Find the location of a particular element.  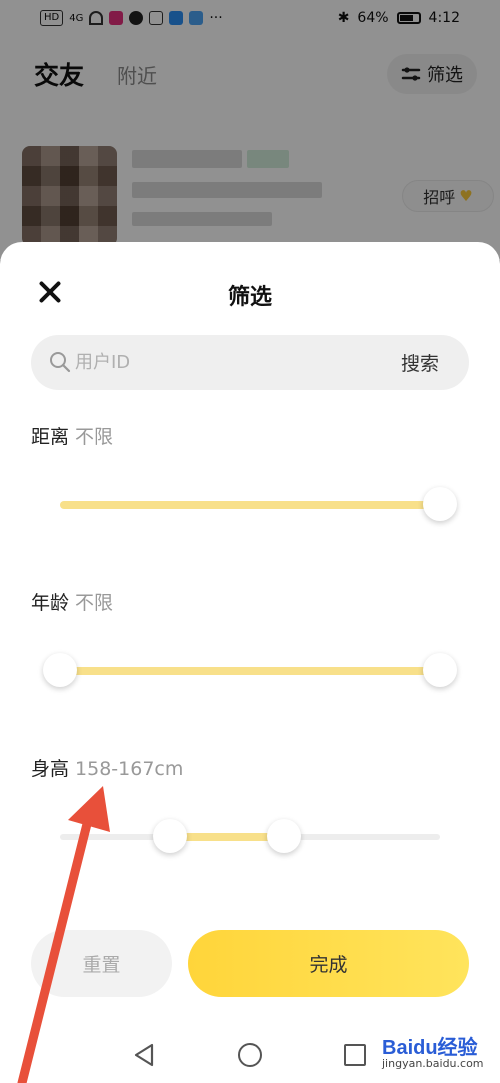

watermark-url: jingyan.baidu.com is located at coordinates (433, 1063).